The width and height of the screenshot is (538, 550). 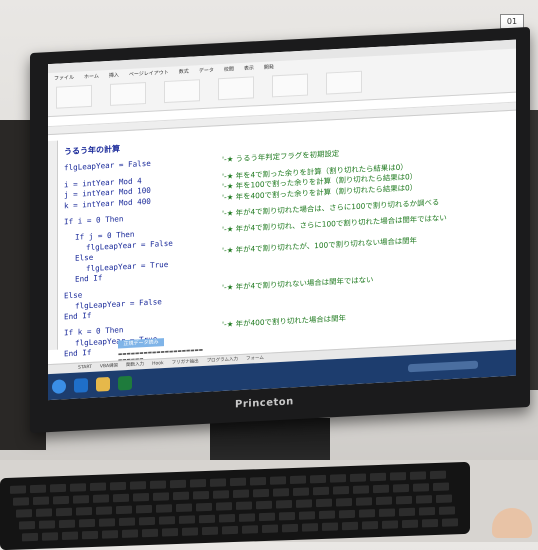 I want to click on row-headers, so click(x=53, y=245).